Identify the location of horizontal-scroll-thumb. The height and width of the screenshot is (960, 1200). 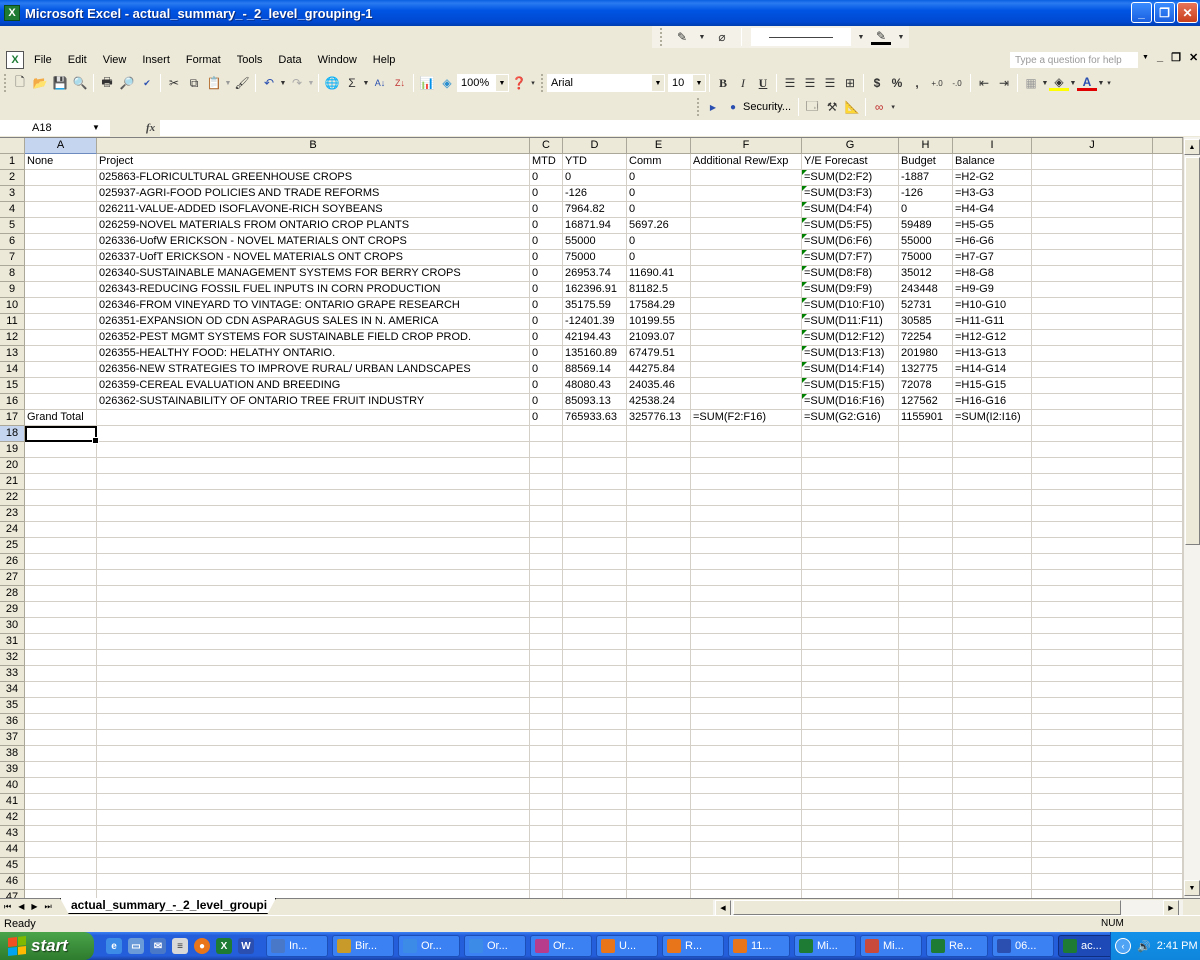
(927, 907).